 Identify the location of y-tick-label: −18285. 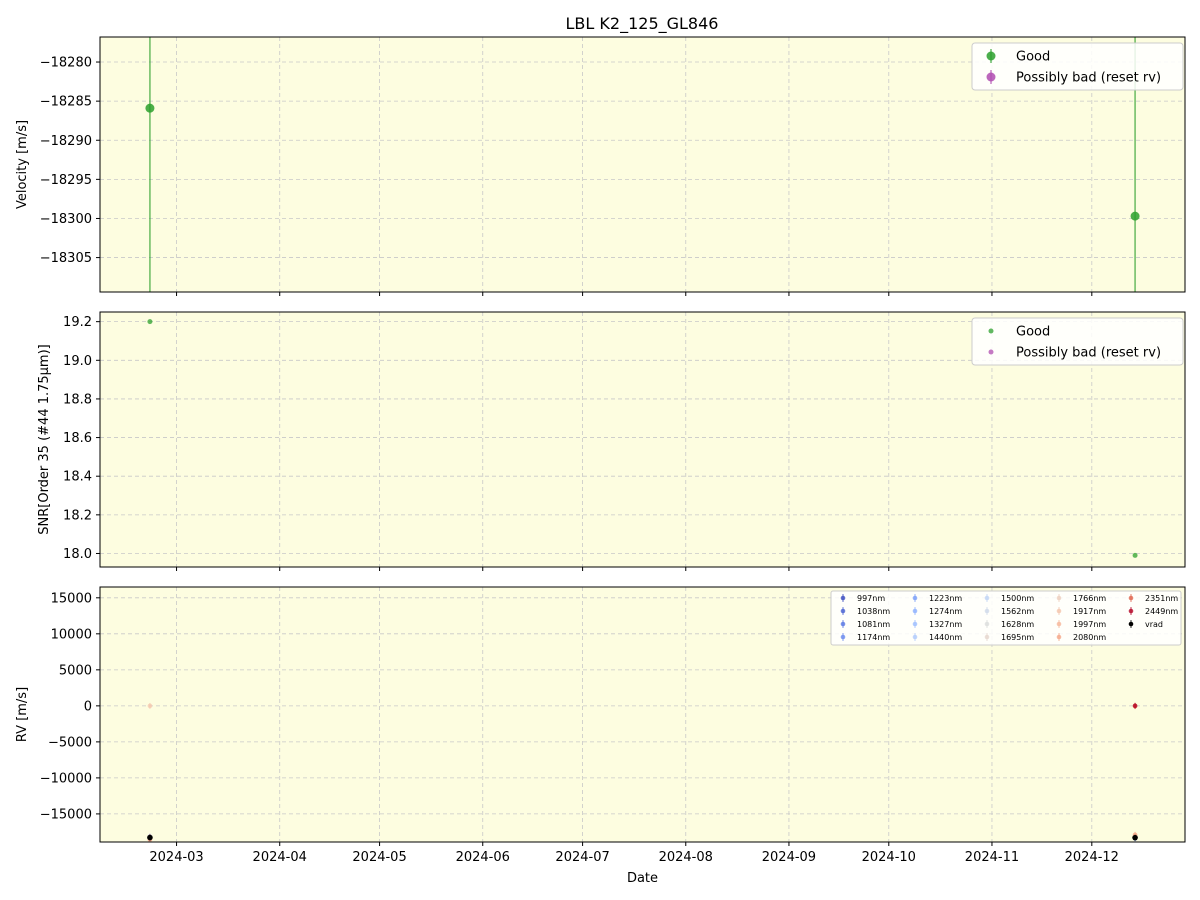
(66, 102).